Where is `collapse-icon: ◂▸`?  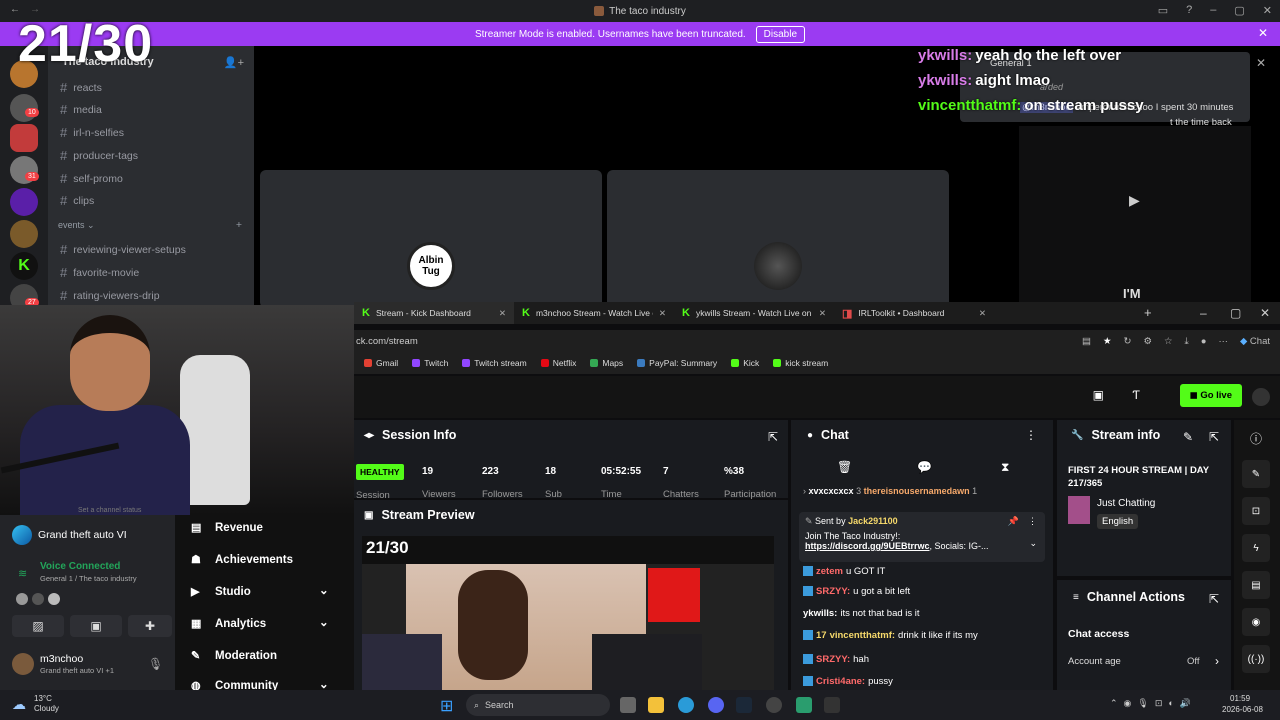
collapse-icon: ◂▸ is located at coordinates (369, 435).